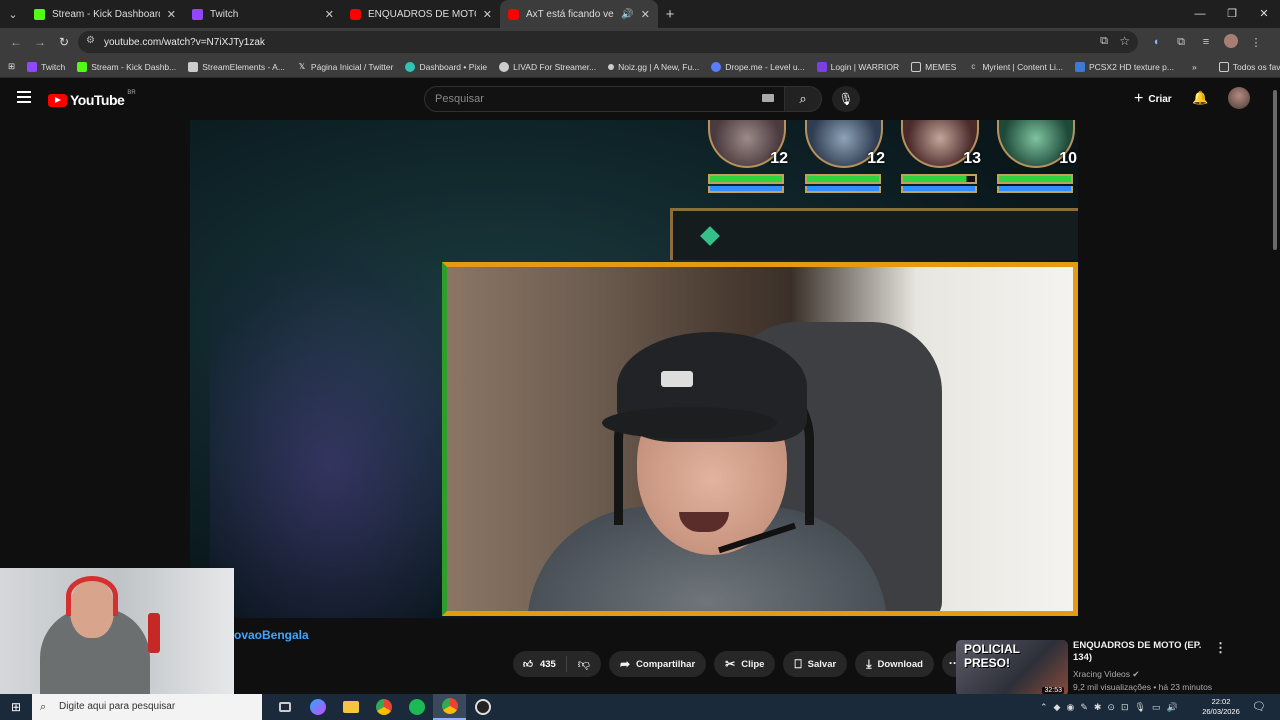 The height and width of the screenshot is (720, 1280). Describe the element at coordinates (657, 664) in the screenshot. I see `share-button: ➦ Compartilhar` at that location.